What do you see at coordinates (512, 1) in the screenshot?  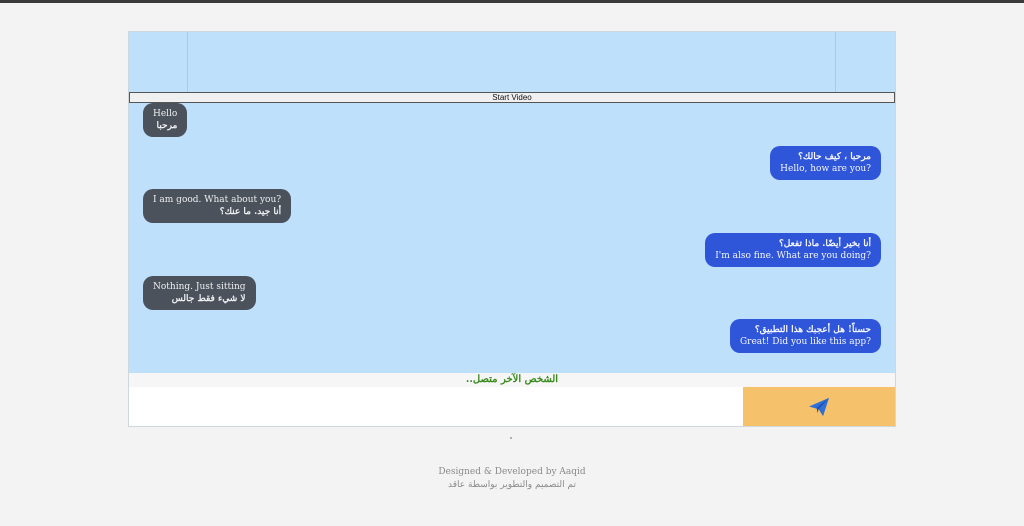 I see `browser-top-bar` at bounding box center [512, 1].